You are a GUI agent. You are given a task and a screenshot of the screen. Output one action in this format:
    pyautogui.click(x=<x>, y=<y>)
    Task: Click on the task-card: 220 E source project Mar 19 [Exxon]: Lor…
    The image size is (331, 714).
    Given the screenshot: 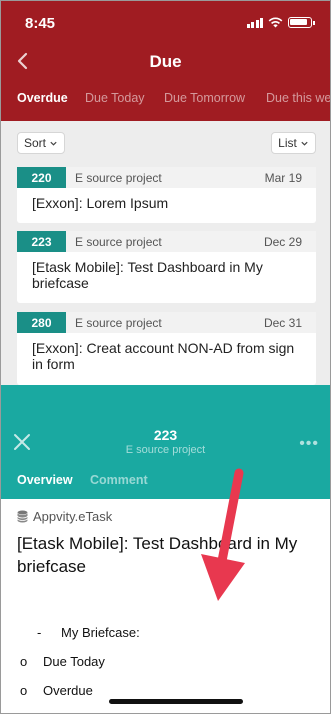 What is the action you would take?
    pyautogui.click(x=166, y=195)
    